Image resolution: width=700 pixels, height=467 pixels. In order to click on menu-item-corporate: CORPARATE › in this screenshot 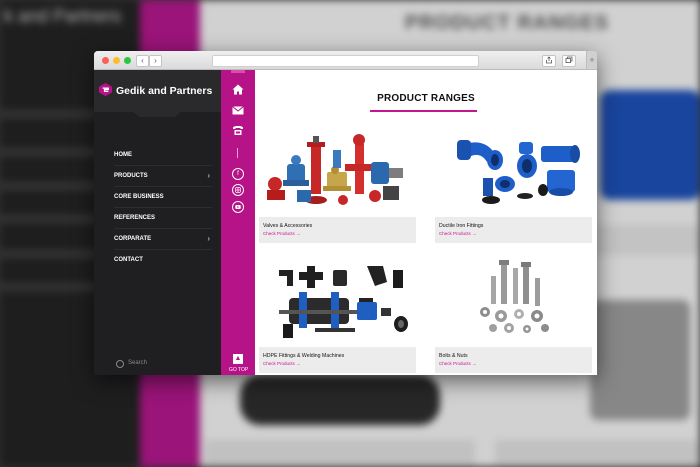, I will do `click(163, 239)`.